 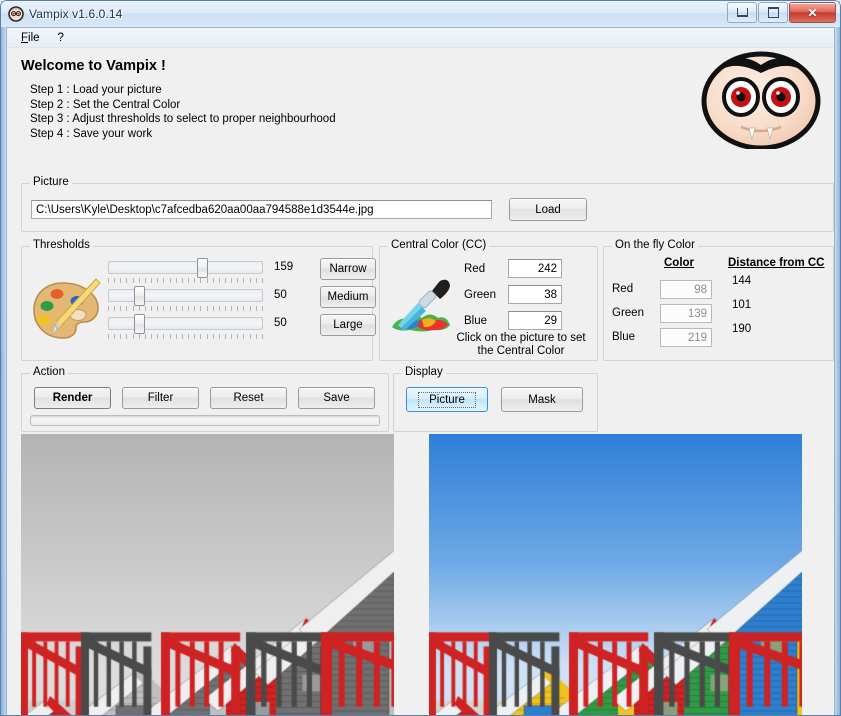 What do you see at coordinates (72, 398) in the screenshot?
I see `render-button: Render` at bounding box center [72, 398].